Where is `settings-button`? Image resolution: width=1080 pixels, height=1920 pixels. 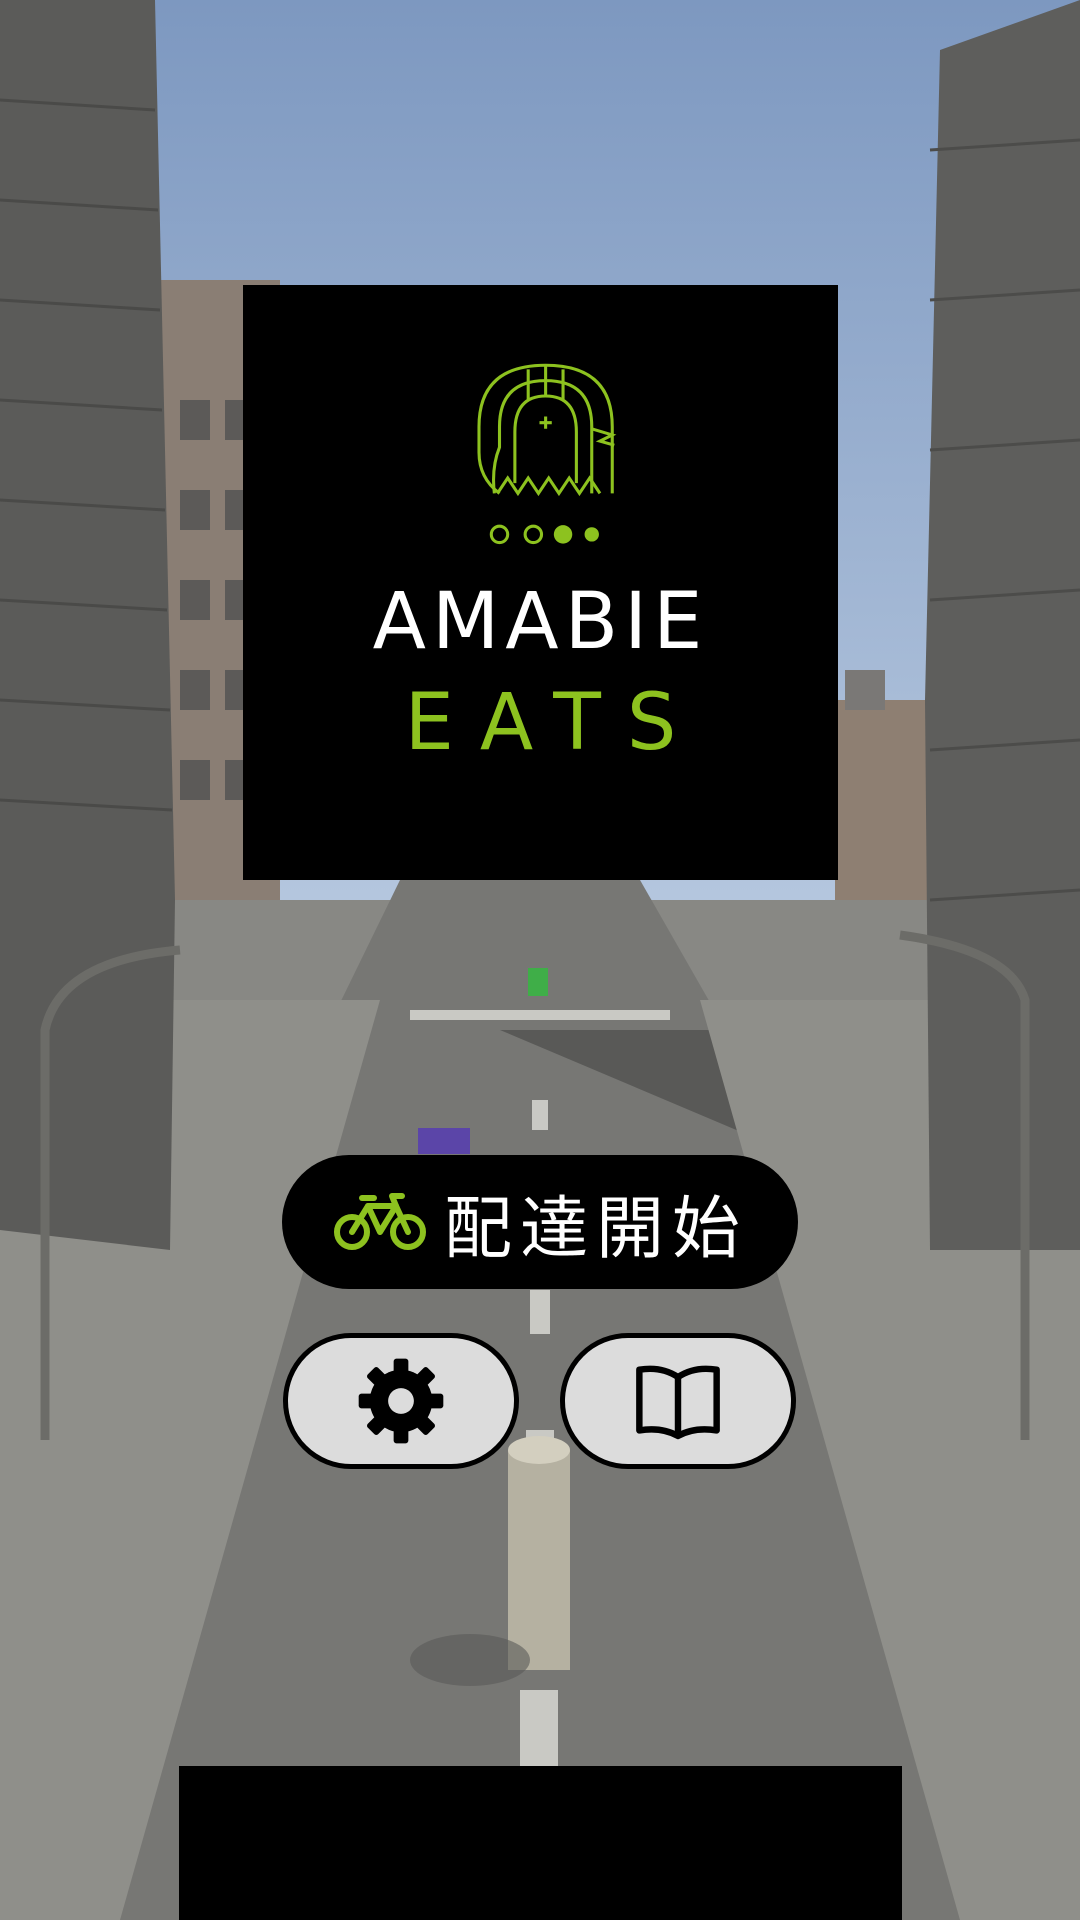
settings-button is located at coordinates (401, 1401).